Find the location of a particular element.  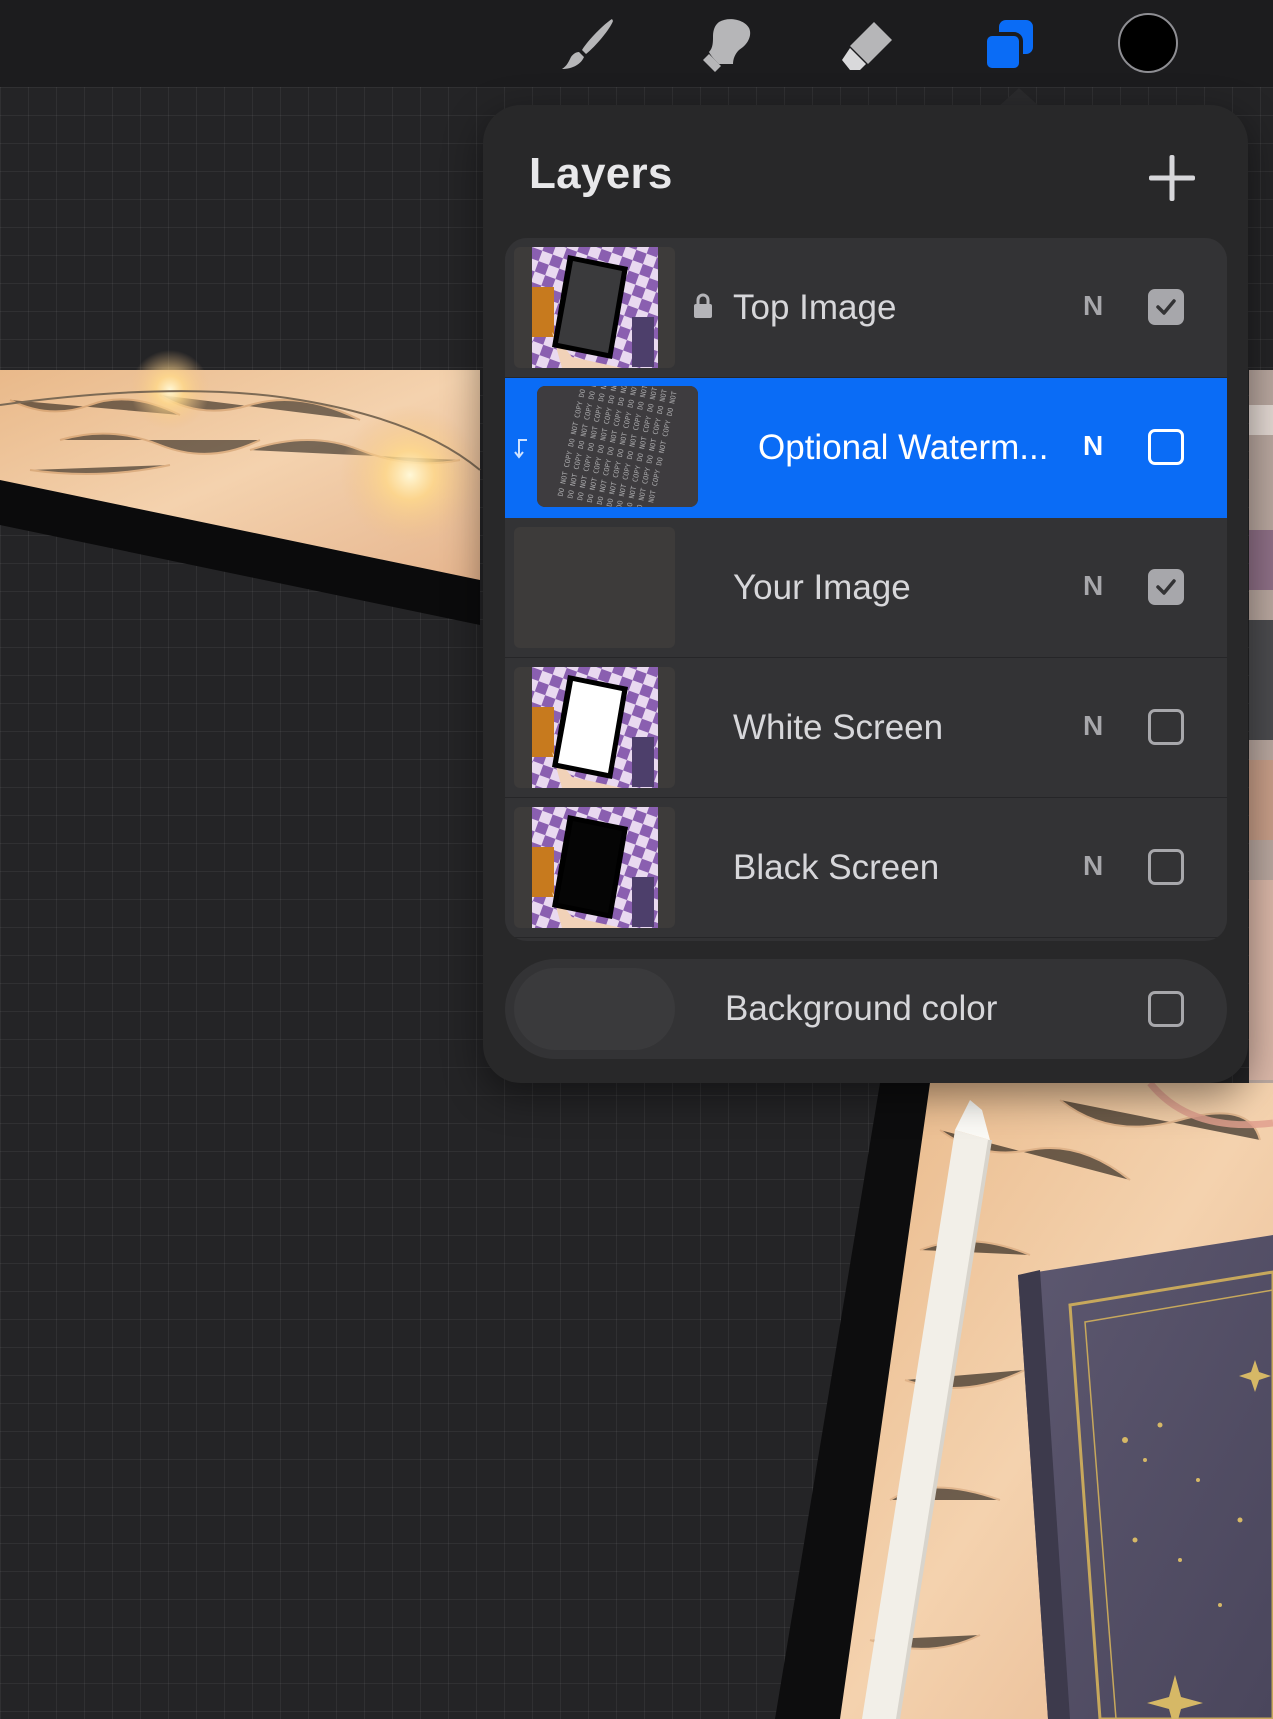

layers-icon is located at coordinates (1008, 46).